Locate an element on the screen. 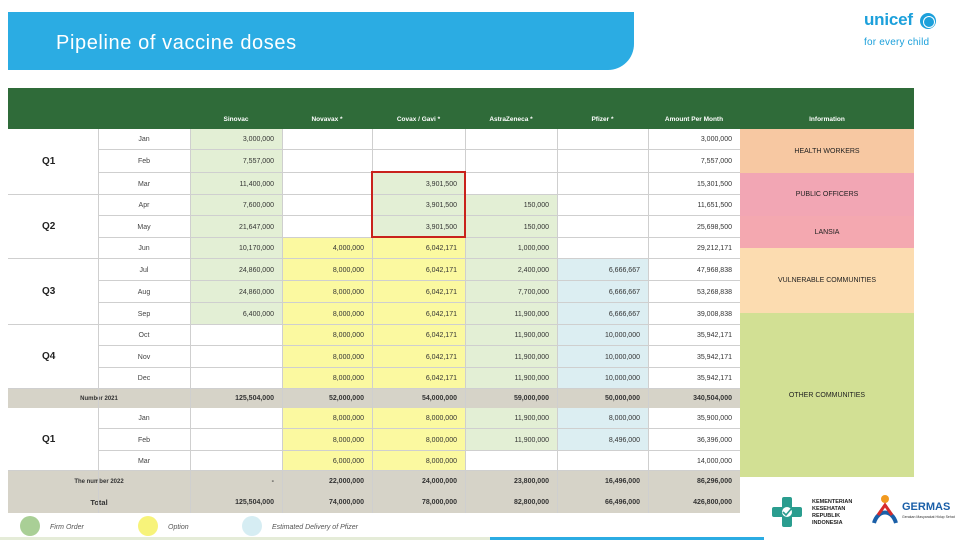  germas-logo-subtext: Gerakan Masyarakat Hidup Sehat is located at coordinates (928, 517).